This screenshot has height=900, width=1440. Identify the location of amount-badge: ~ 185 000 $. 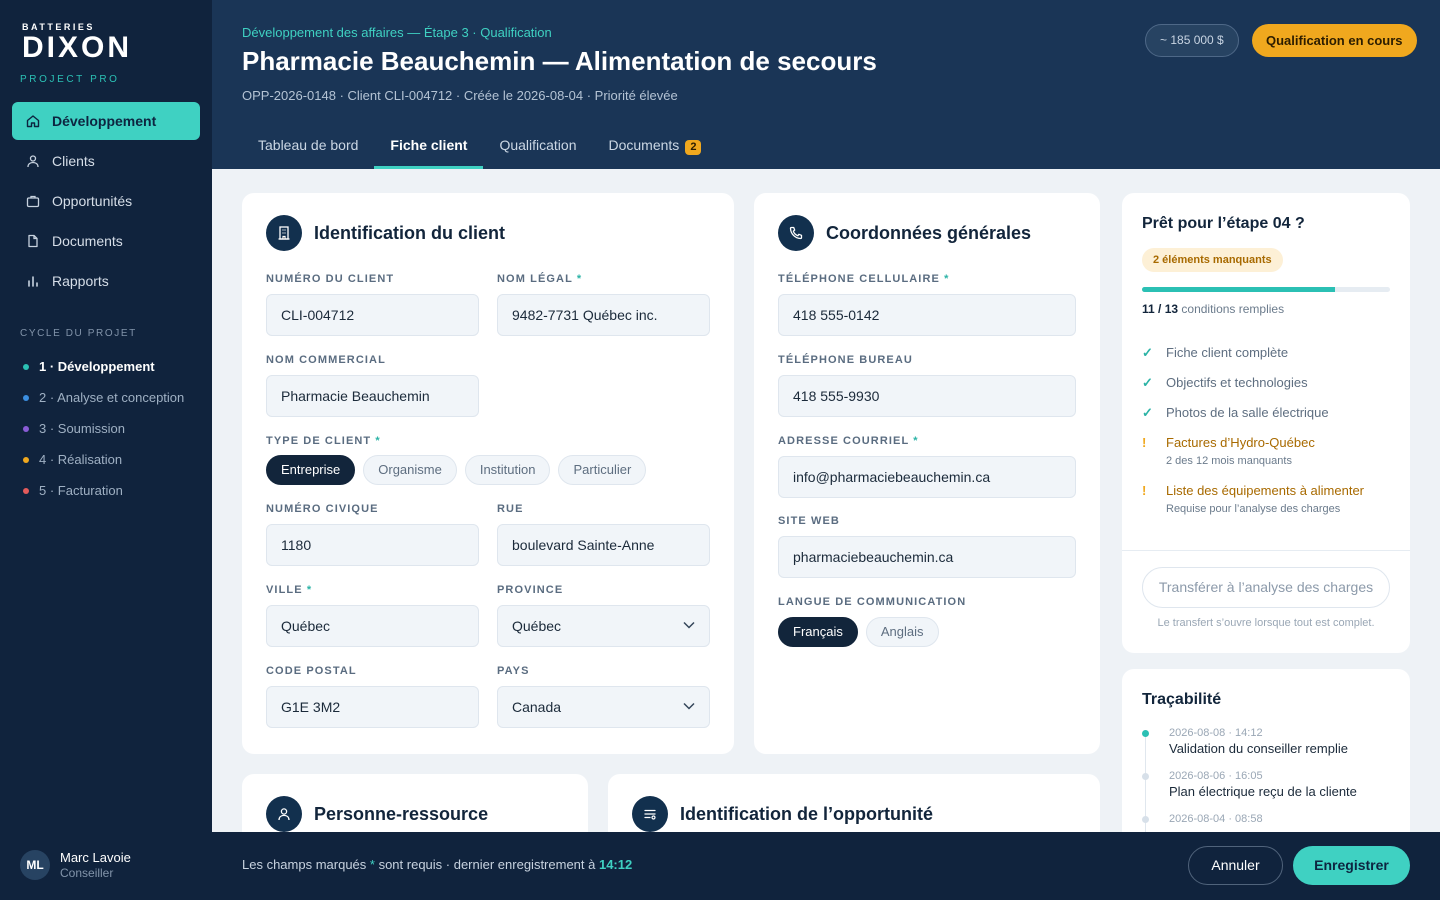
(1192, 40).